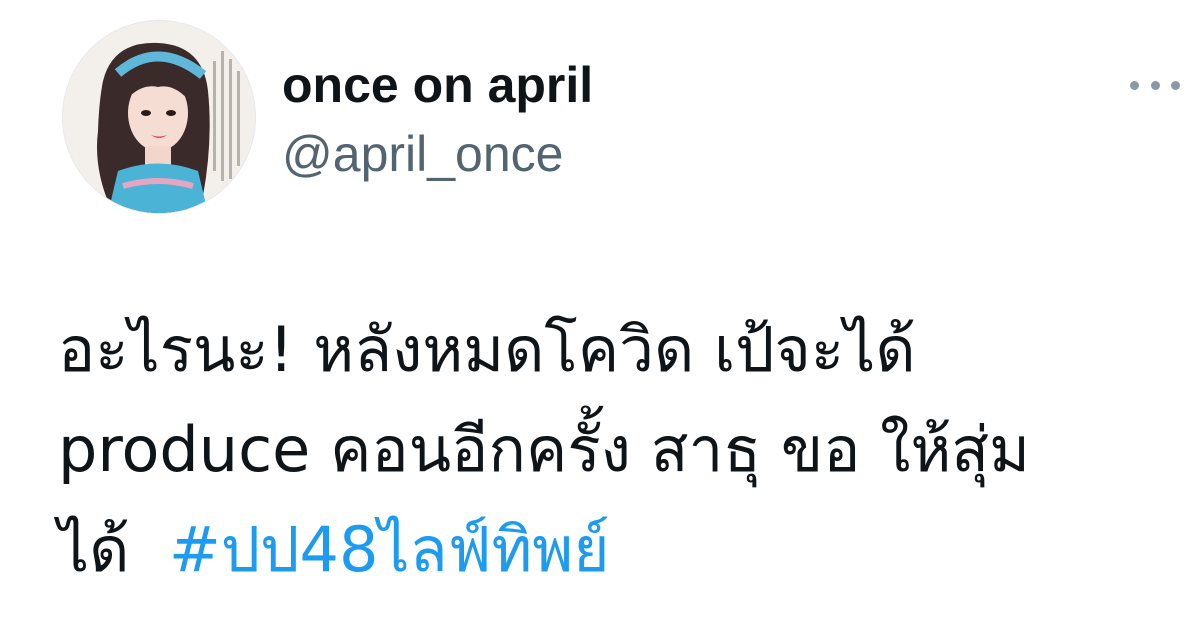 This screenshot has width=1200, height=641. Describe the element at coordinates (437, 85) in the screenshot. I see `display-name: once on april` at that location.